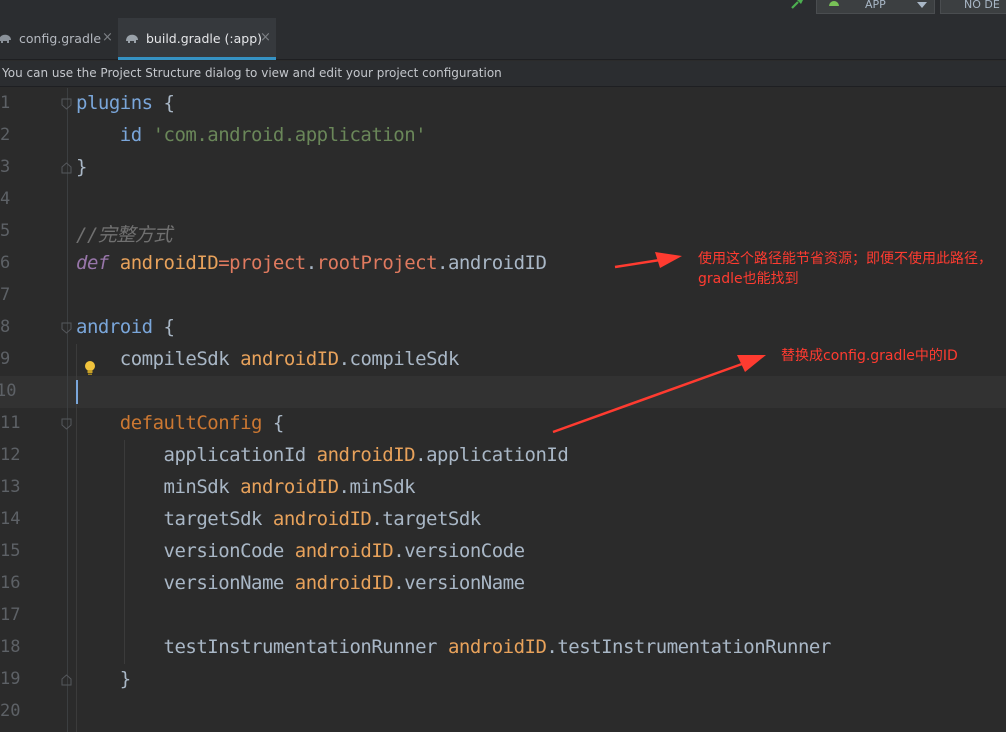  I want to click on text-caret, so click(77, 392).